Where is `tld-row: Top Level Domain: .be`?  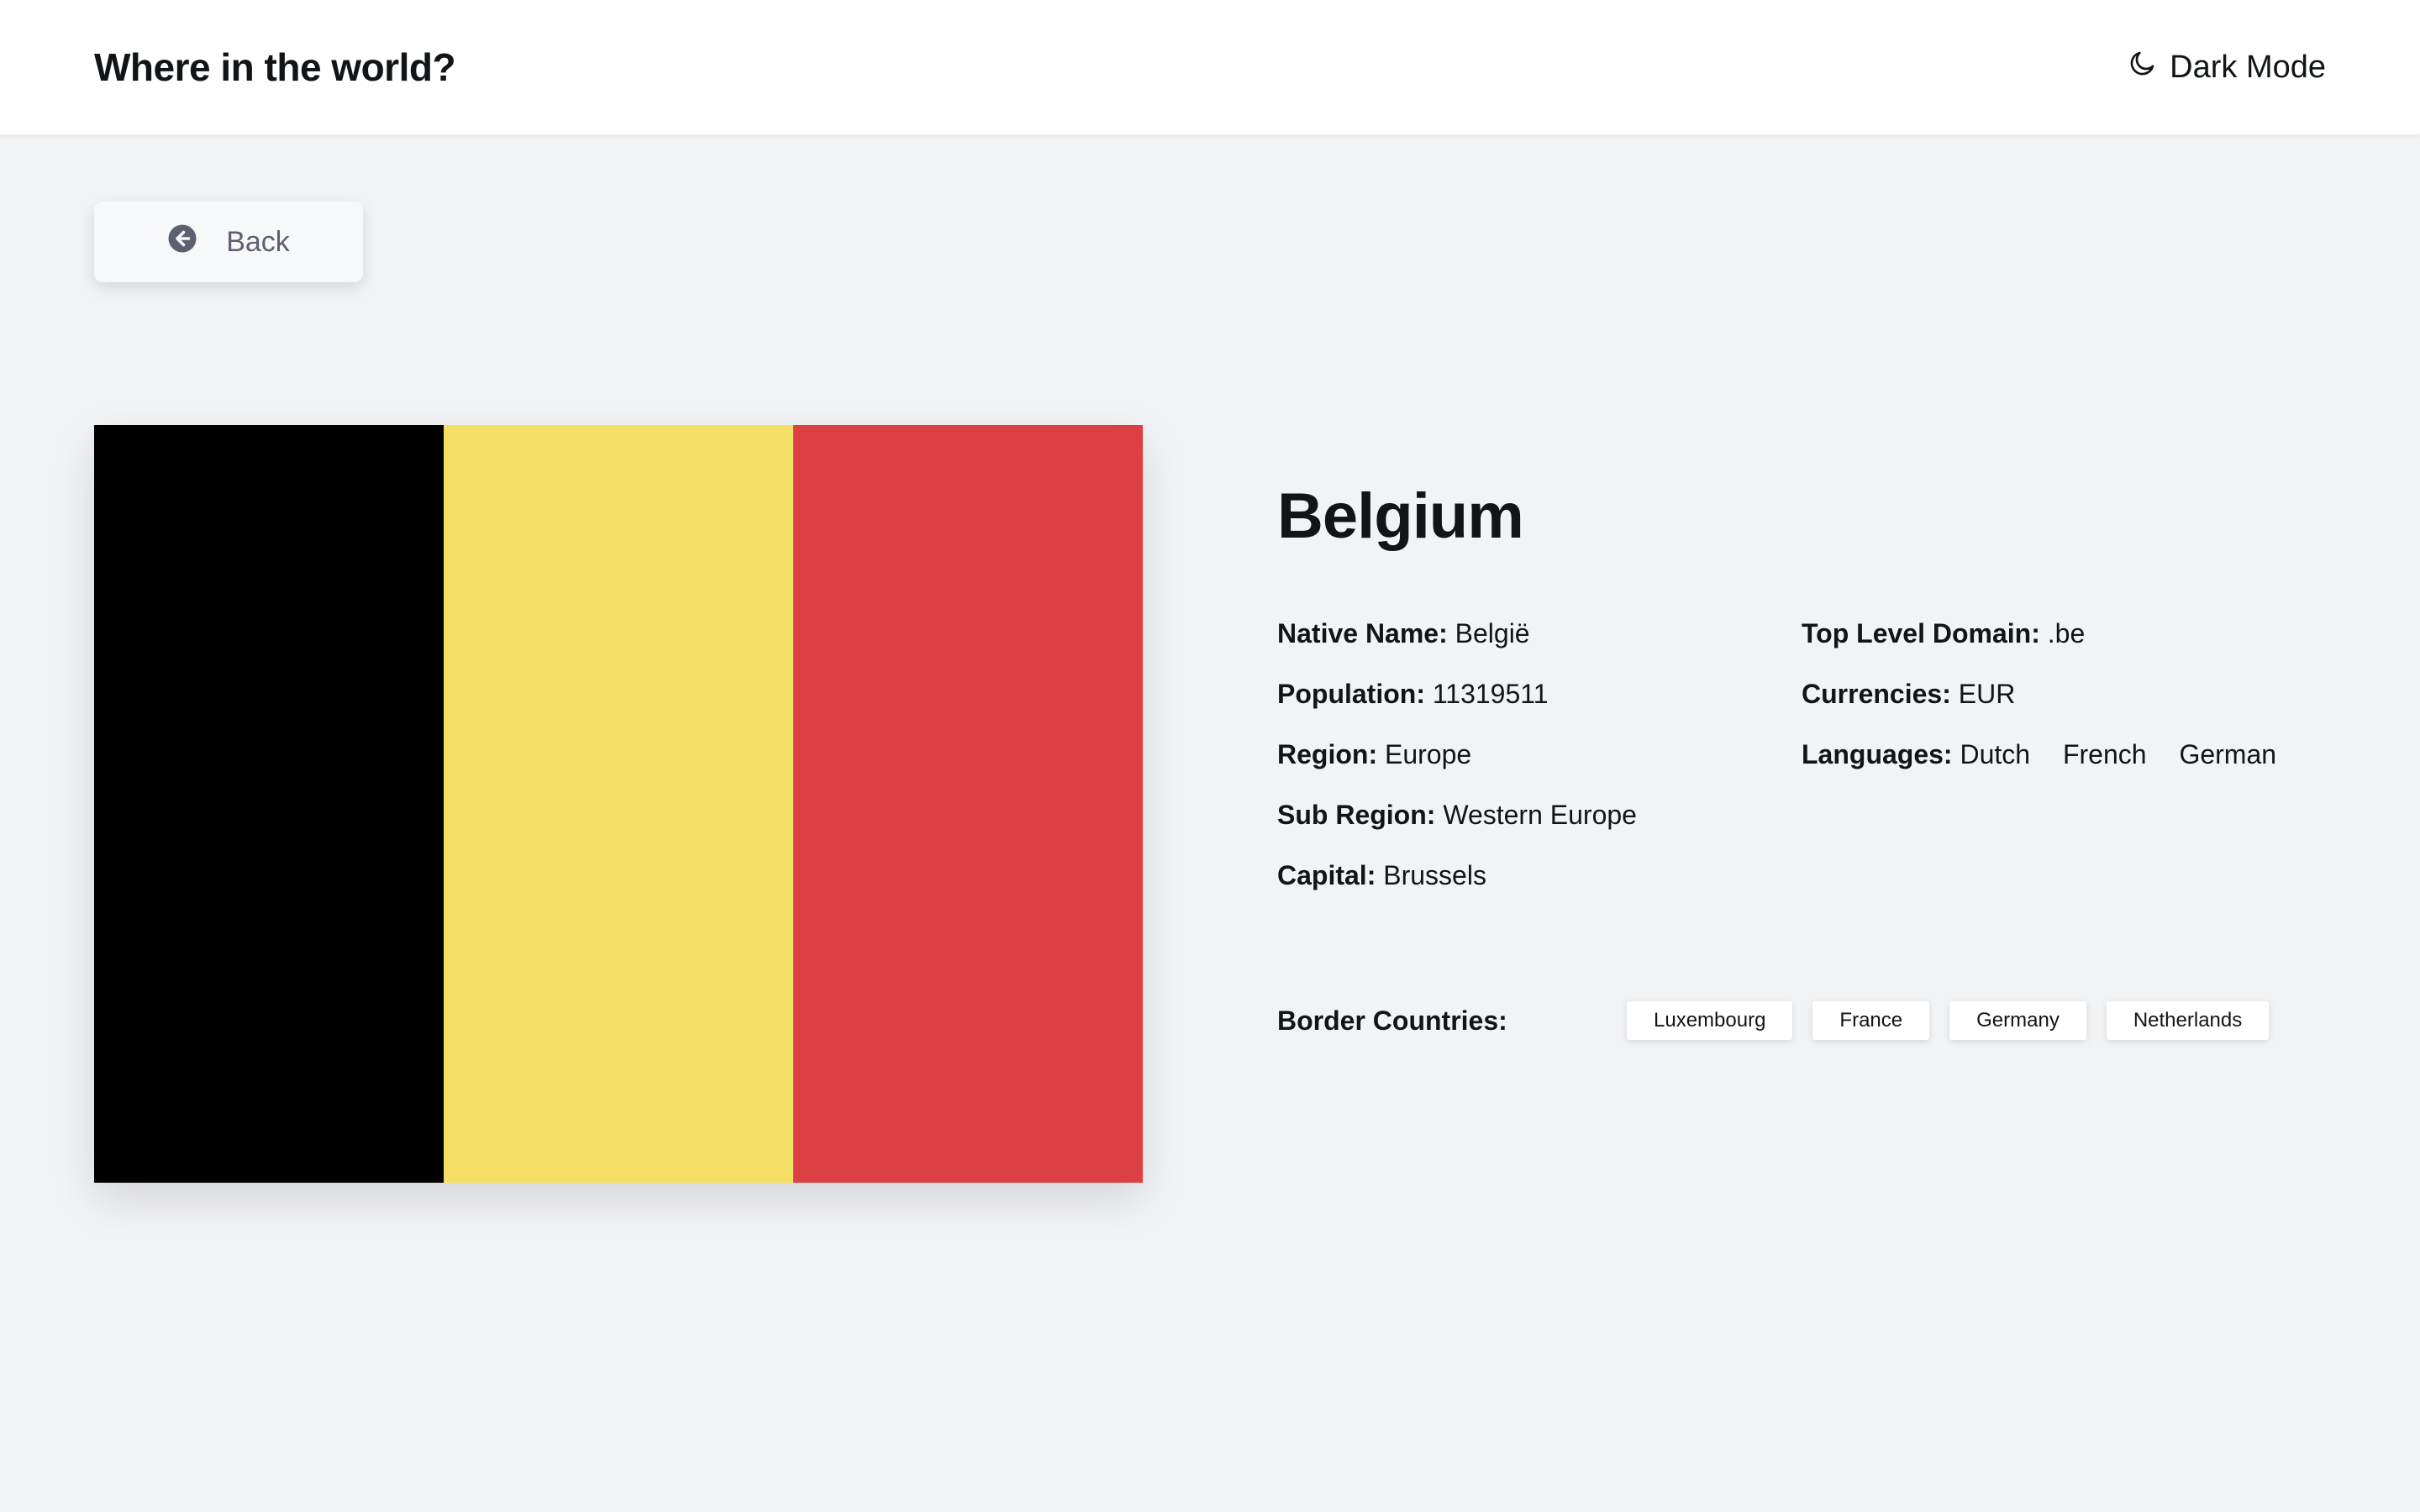
tld-row: Top Level Domain: .be is located at coordinates (2052, 633).